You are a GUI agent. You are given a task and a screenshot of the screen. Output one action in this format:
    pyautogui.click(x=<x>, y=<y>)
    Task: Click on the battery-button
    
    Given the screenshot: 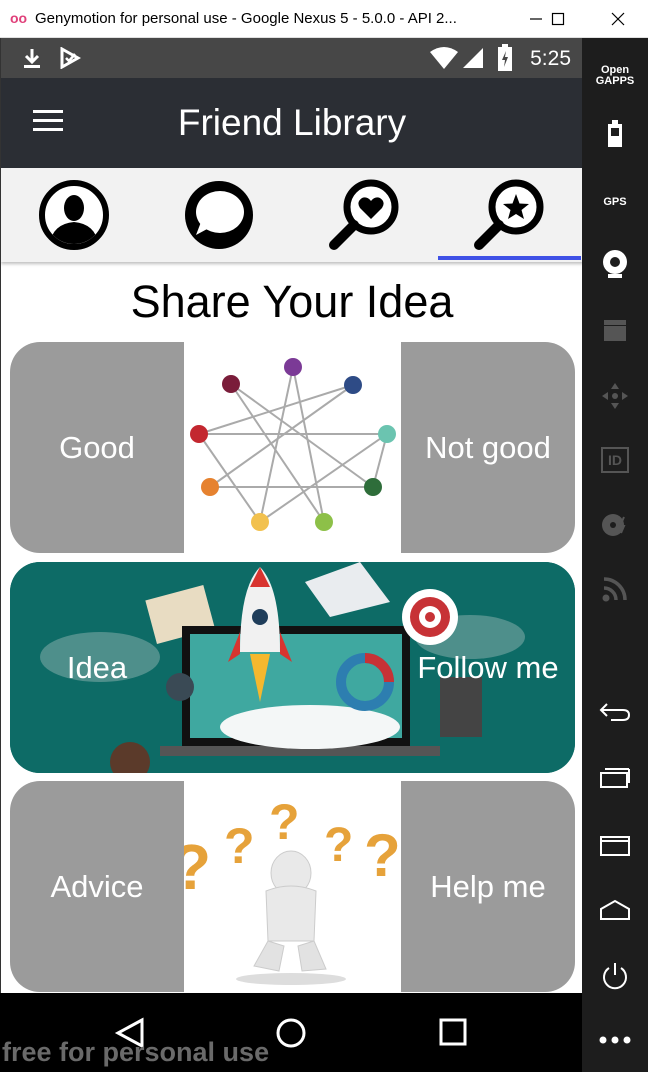 What is the action you would take?
    pyautogui.click(x=615, y=134)
    